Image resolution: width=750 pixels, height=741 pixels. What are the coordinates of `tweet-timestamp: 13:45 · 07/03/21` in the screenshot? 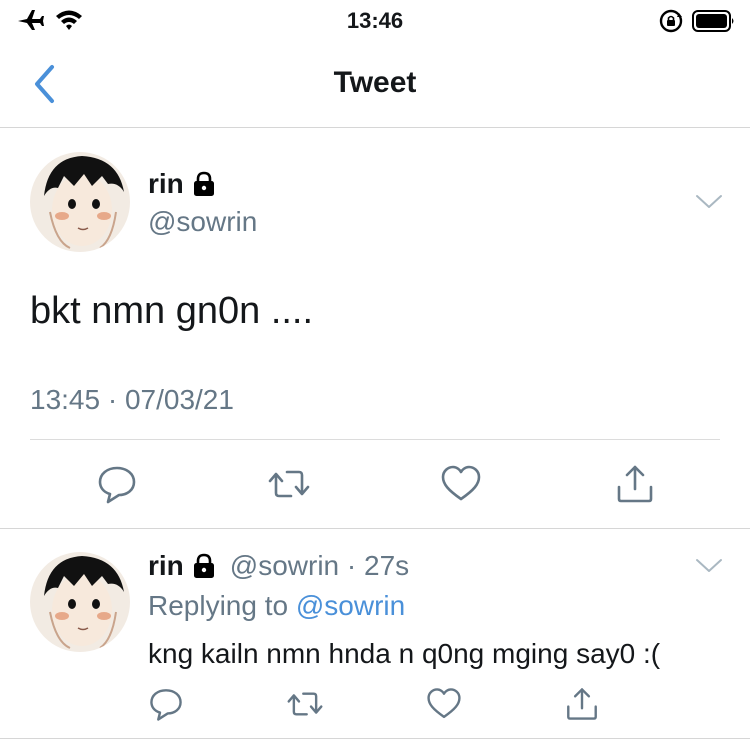 It's located at (132, 399).